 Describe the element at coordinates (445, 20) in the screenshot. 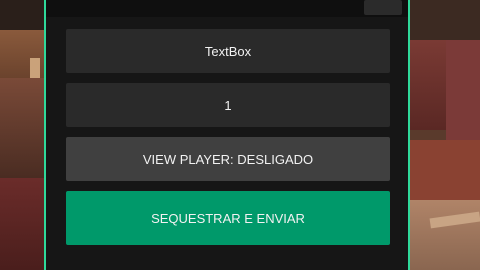

I see `background-ceiling-right` at that location.